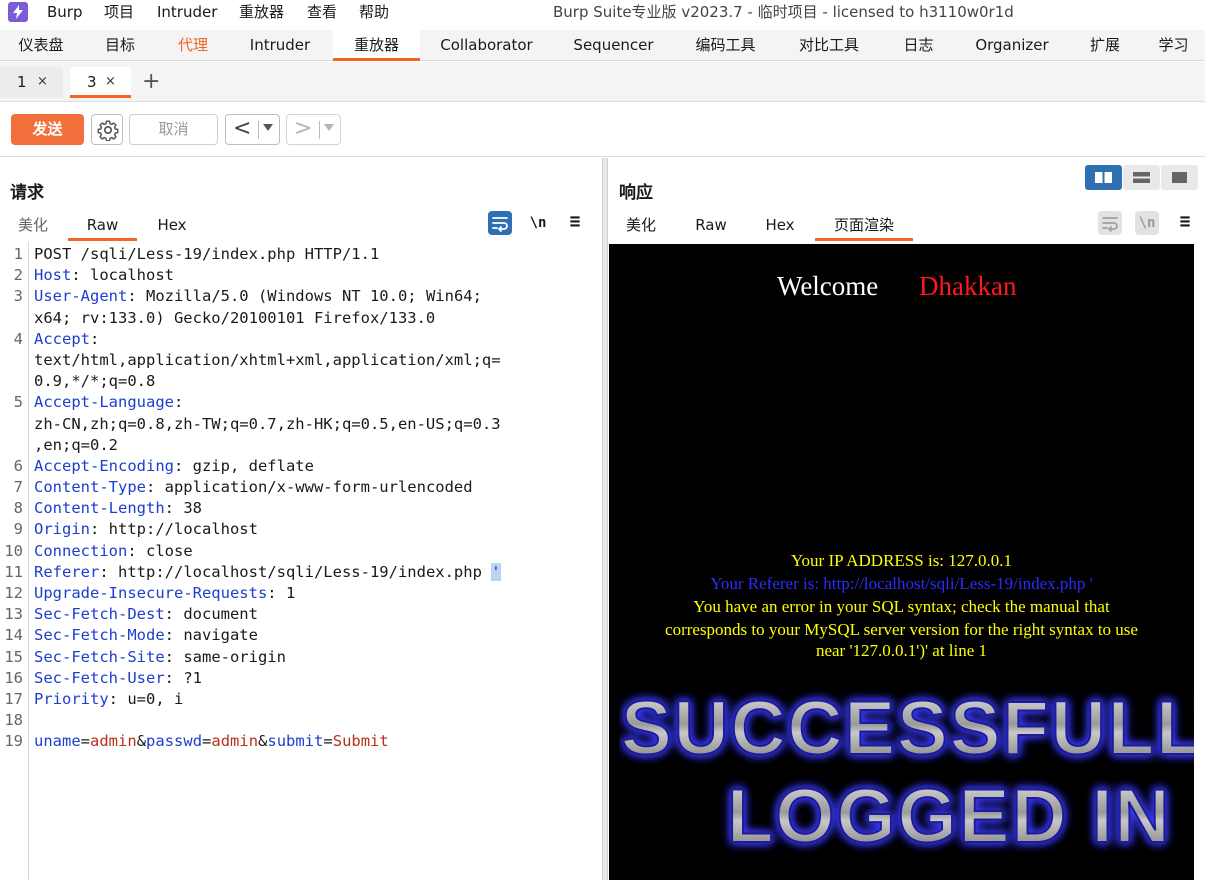 Image resolution: width=1205 pixels, height=880 pixels. I want to click on columns-icon, so click(1103, 177).